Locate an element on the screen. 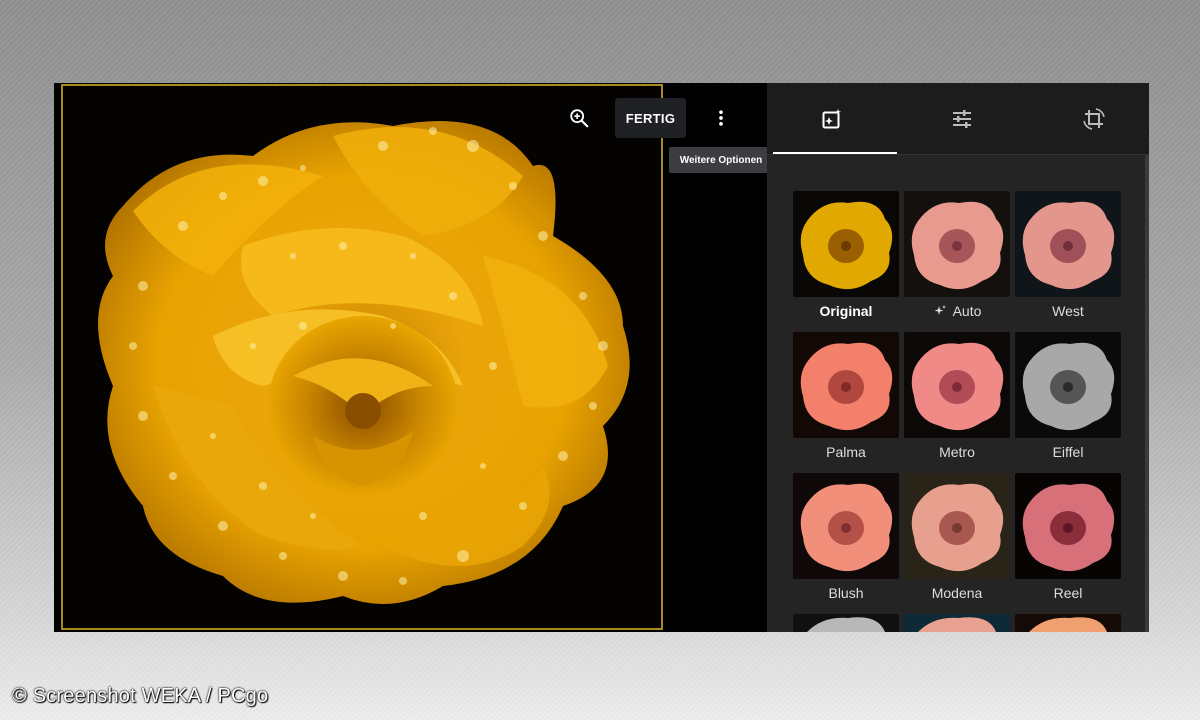  done-button: FERTIG is located at coordinates (650, 118).